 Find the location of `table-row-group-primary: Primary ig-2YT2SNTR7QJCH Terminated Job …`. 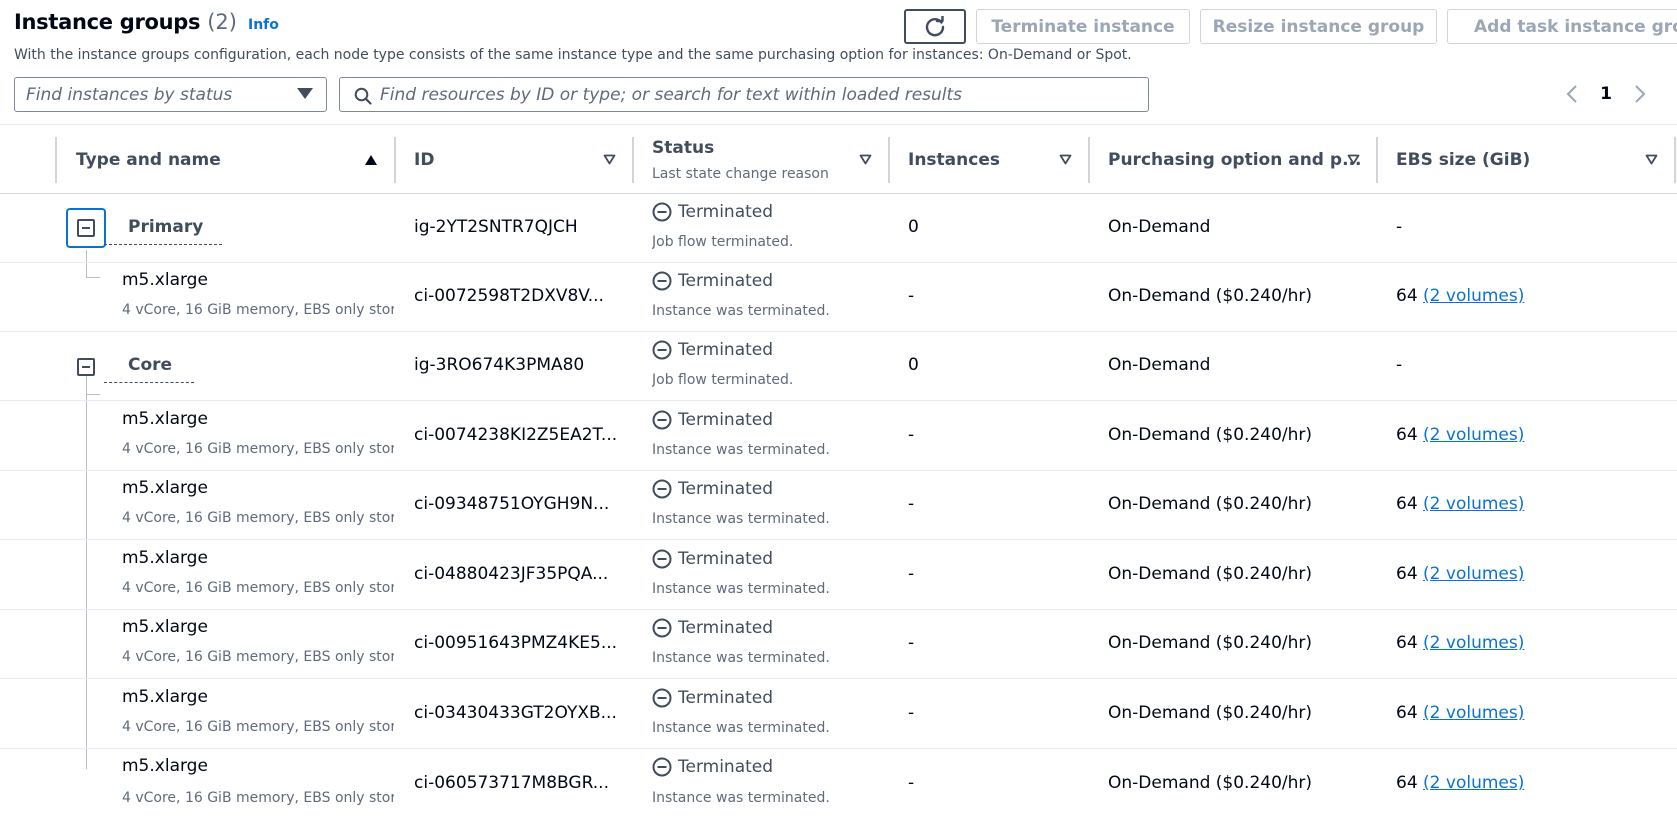

table-row-group-primary: Primary ig-2YT2SNTR7QJCH Terminated Job … is located at coordinates (838, 228).